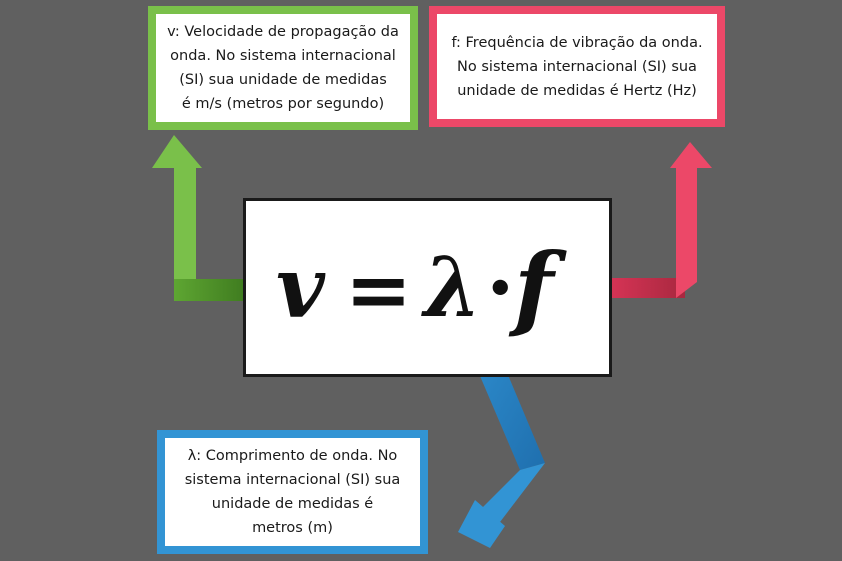 This screenshot has width=842, height=561. What do you see at coordinates (292, 480) in the screenshot?
I see `wavelength-line: sistema internacional (SI) sua` at bounding box center [292, 480].